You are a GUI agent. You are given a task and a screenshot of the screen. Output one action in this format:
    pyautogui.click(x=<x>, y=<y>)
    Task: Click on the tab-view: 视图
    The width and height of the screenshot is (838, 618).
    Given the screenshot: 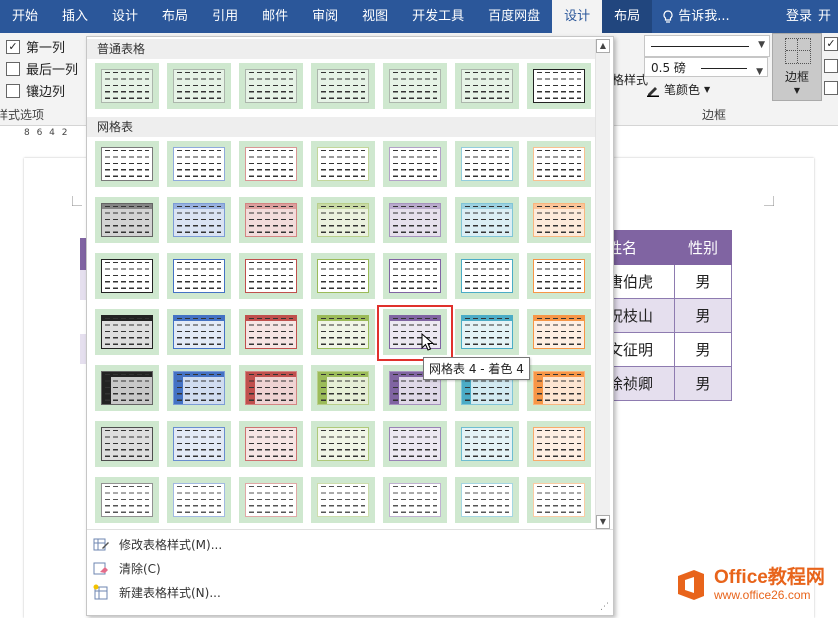 What is the action you would take?
    pyautogui.click(x=375, y=16)
    